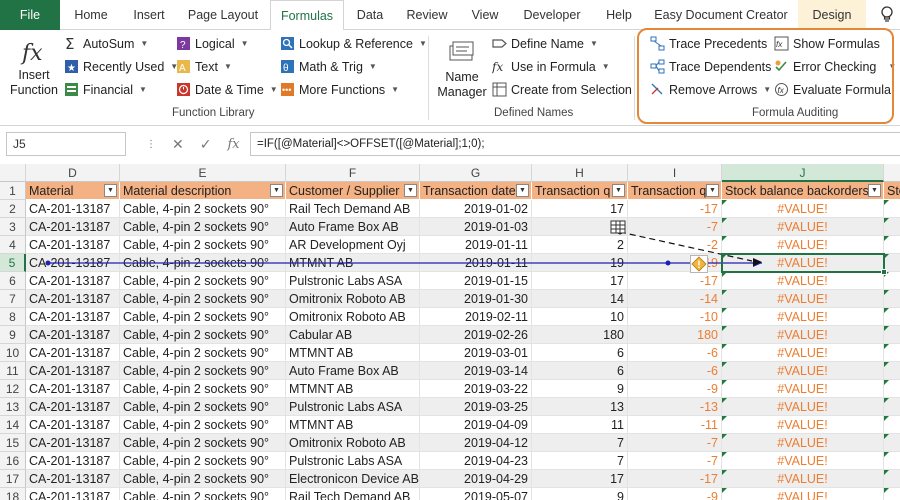 The height and width of the screenshot is (500, 900). Describe the element at coordinates (30, 15) in the screenshot. I see `tab-file: File` at that location.